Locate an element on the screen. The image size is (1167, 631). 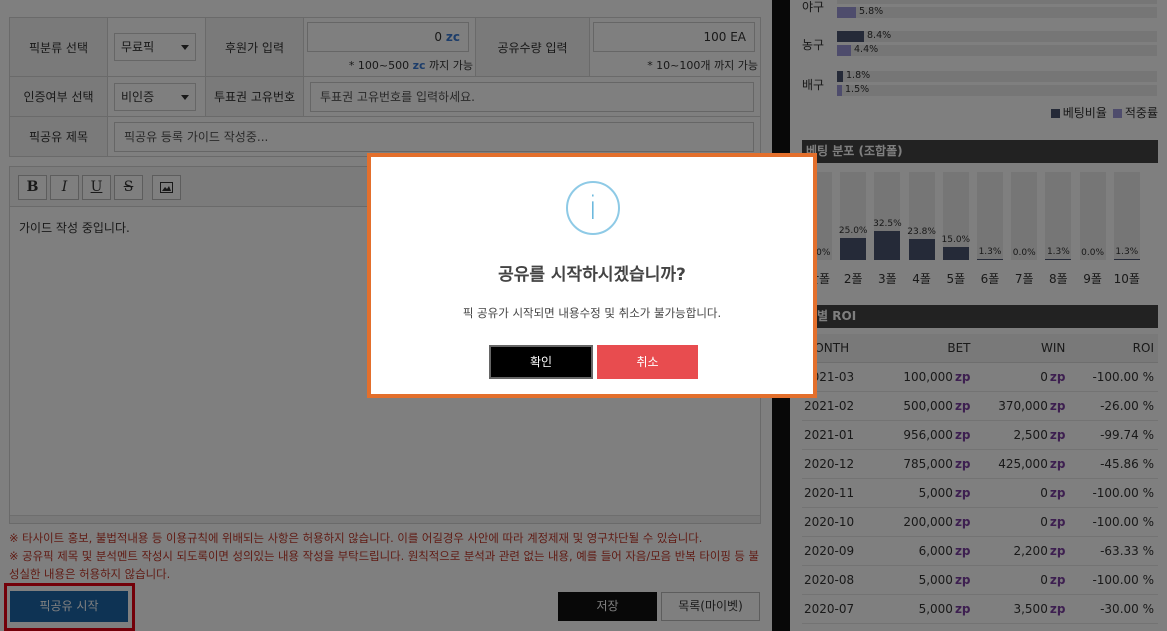
dialog-title: 공유를 시작하시겠습니까? is located at coordinates (592, 275).